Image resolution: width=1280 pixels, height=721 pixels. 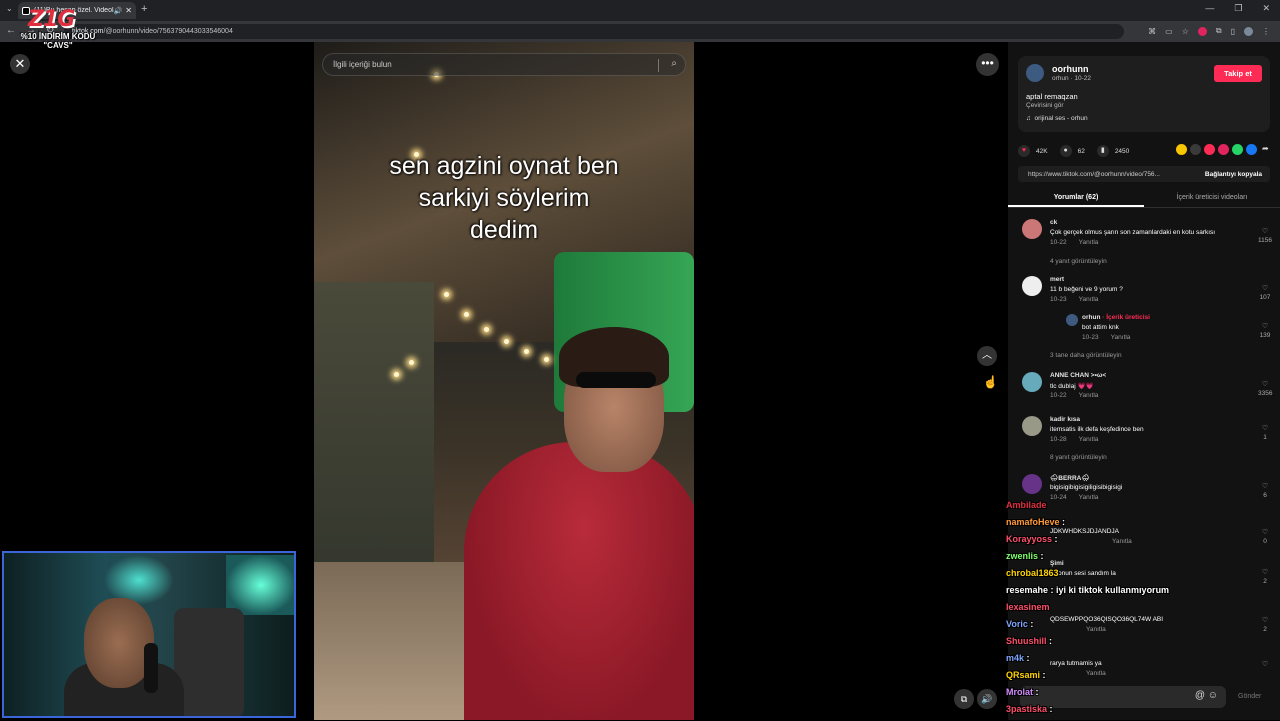 What do you see at coordinates (1072, 151) in the screenshot?
I see `comment-stat: ● 62` at bounding box center [1072, 151].